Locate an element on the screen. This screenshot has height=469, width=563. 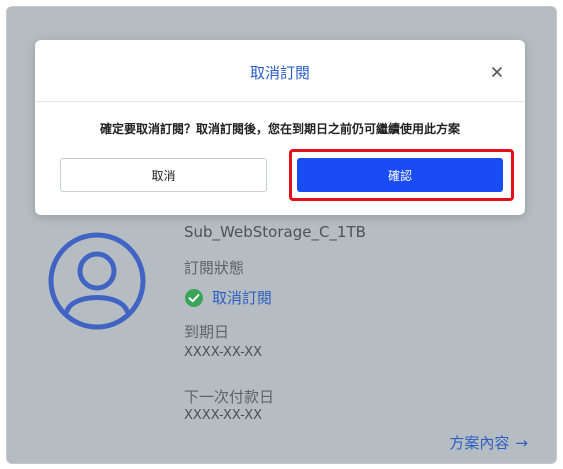
plan-details-label: 方案內容 is located at coordinates (479, 443).